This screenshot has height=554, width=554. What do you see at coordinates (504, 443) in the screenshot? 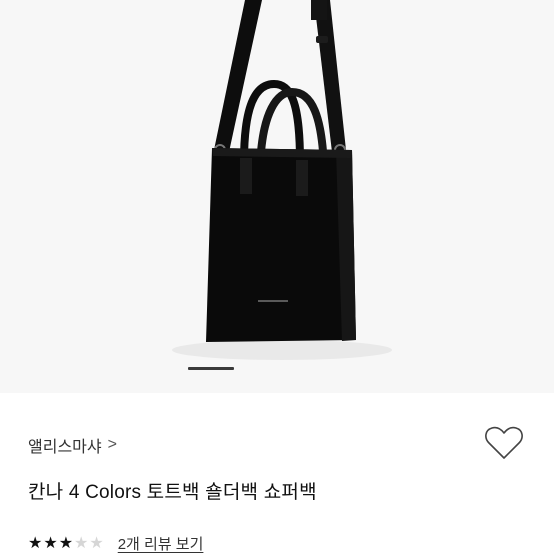
I see `heart-outline-icon` at bounding box center [504, 443].